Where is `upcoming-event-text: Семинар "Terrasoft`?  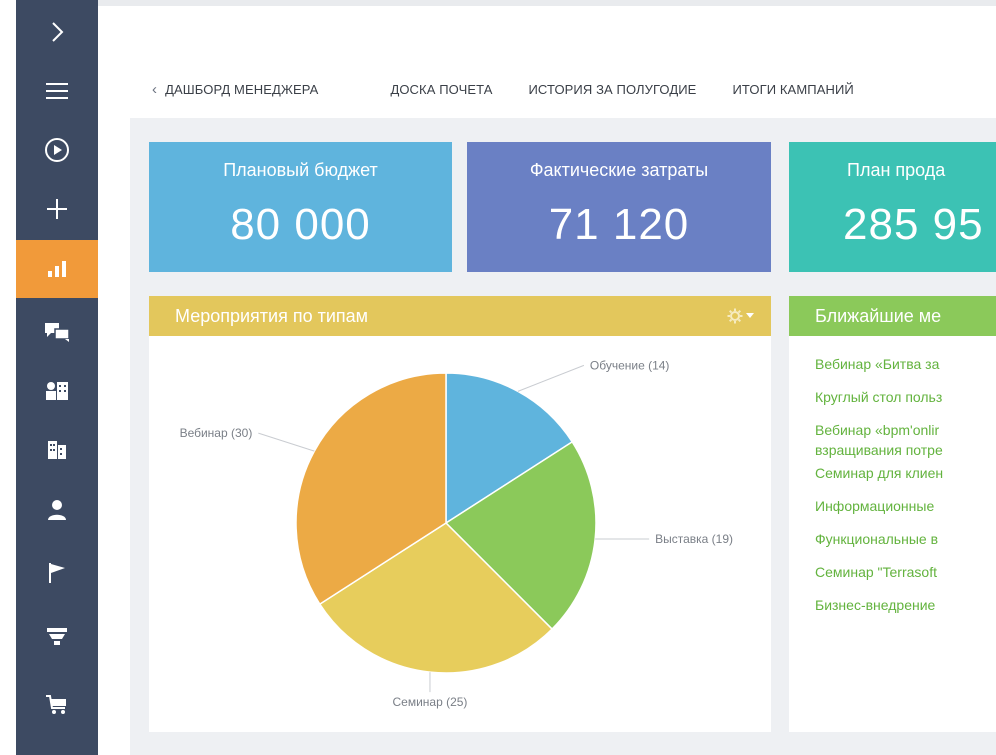 upcoming-event-text: Семинар "Terrasoft is located at coordinates (876, 572).